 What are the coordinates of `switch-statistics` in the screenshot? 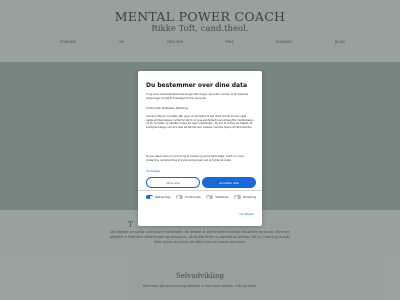 It's located at (210, 197).